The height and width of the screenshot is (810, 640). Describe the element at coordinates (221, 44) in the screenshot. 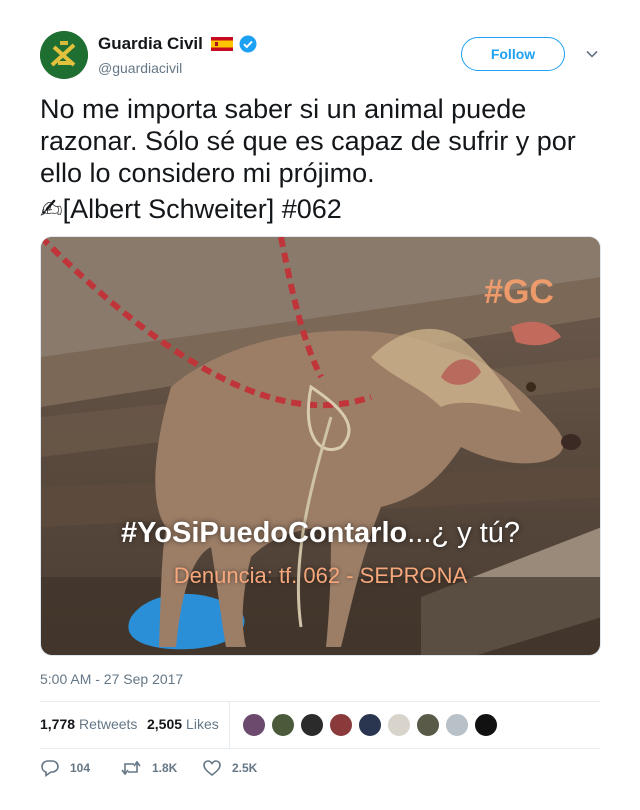

I see `spain-flag-icon` at that location.